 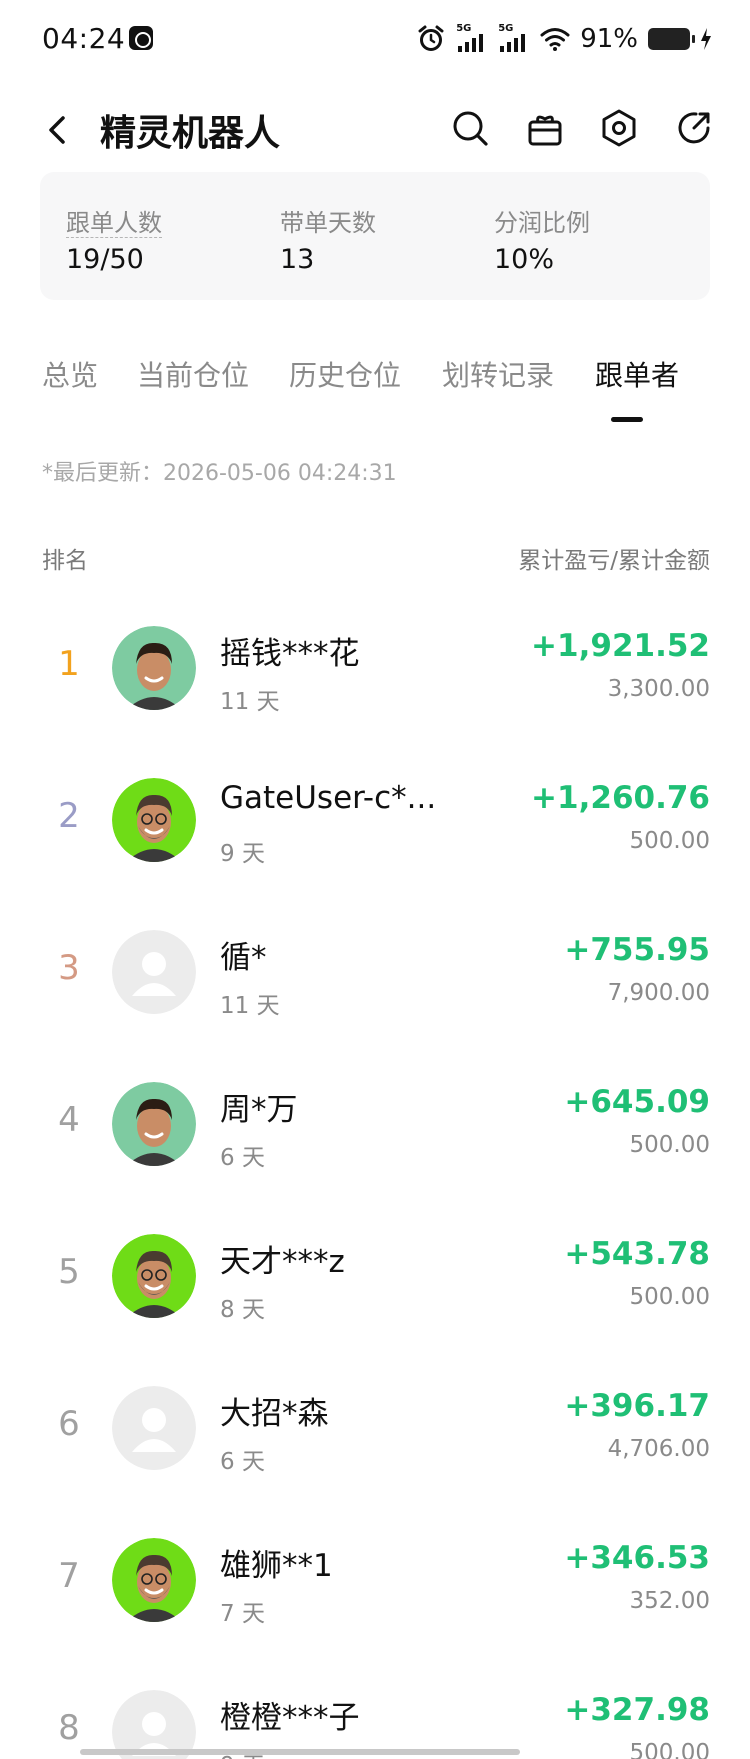 I want to click on tab-followers: 跟单者, so click(x=637, y=374).